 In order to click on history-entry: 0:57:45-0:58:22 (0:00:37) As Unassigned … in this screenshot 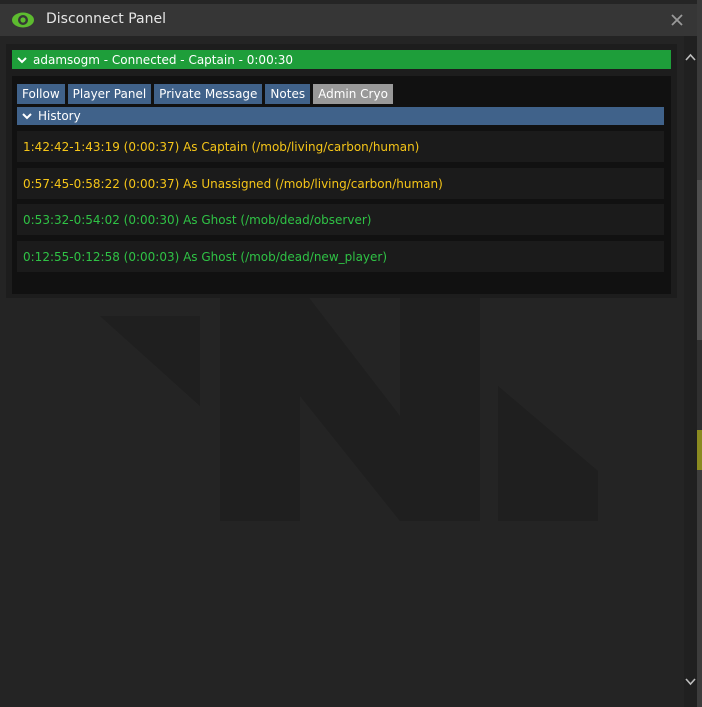, I will do `click(340, 183)`.